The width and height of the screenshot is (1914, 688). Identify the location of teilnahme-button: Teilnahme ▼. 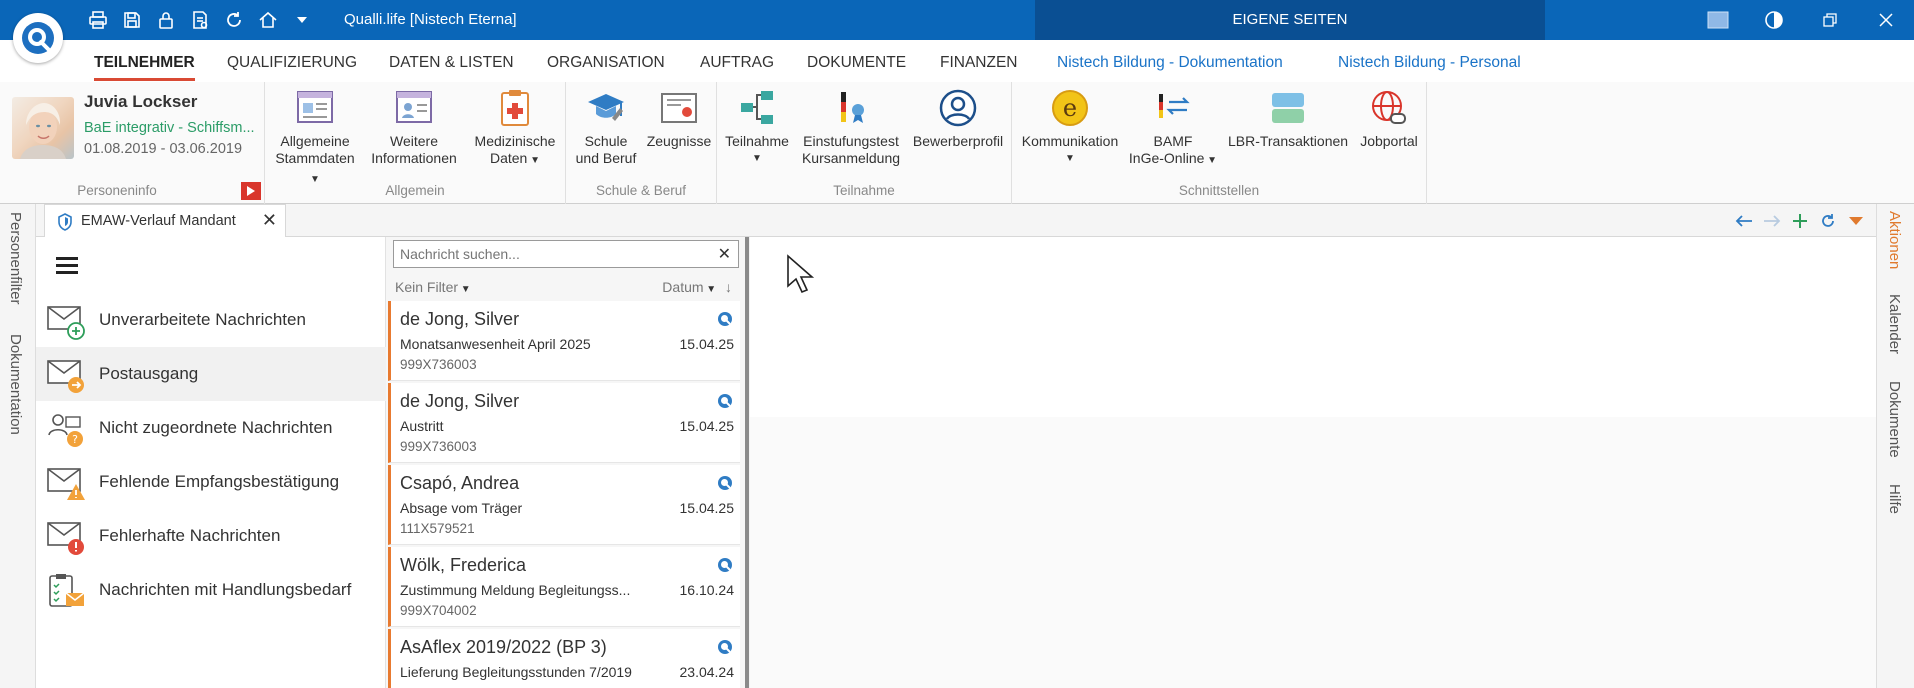
(757, 126).